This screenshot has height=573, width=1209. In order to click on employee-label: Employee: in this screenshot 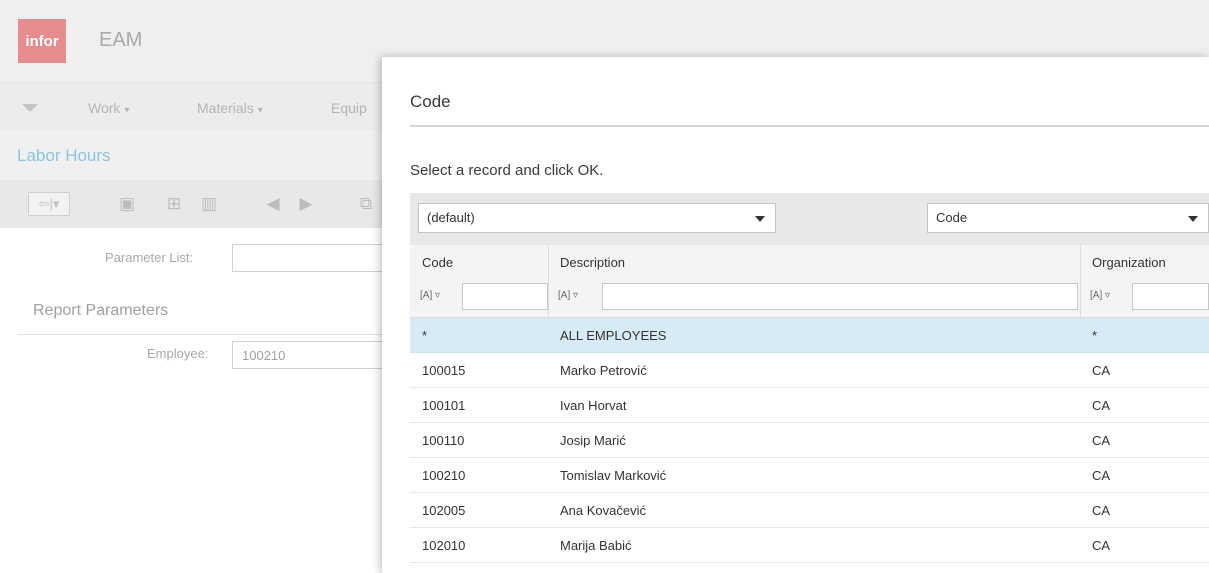, I will do `click(178, 353)`.